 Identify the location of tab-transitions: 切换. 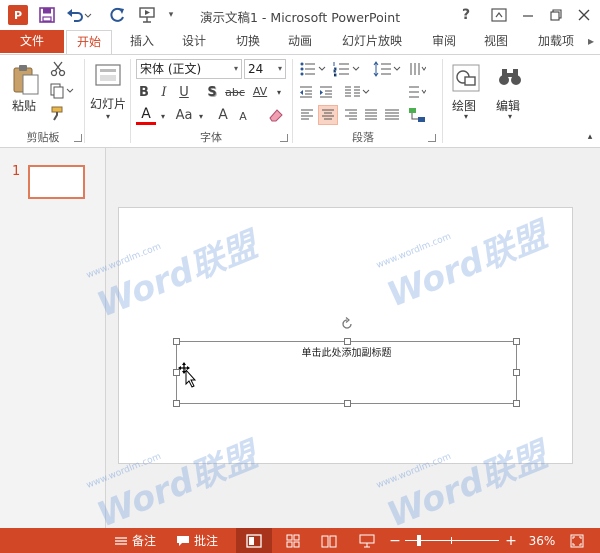
(248, 42).